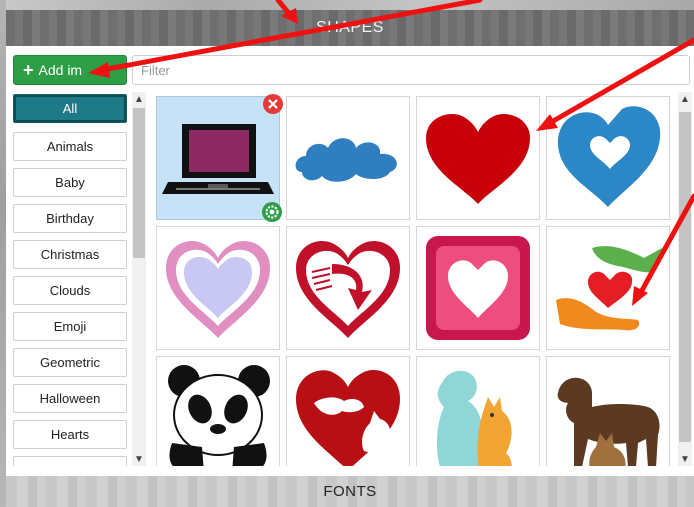 The height and width of the screenshot is (507, 694). I want to click on category-birthday: Birthday, so click(70, 218).